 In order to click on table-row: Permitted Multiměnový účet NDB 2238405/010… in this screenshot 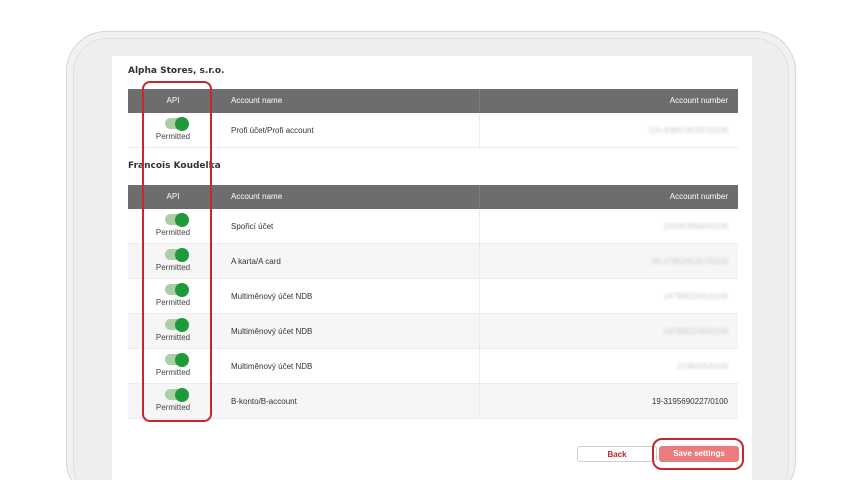, I will do `click(433, 366)`.